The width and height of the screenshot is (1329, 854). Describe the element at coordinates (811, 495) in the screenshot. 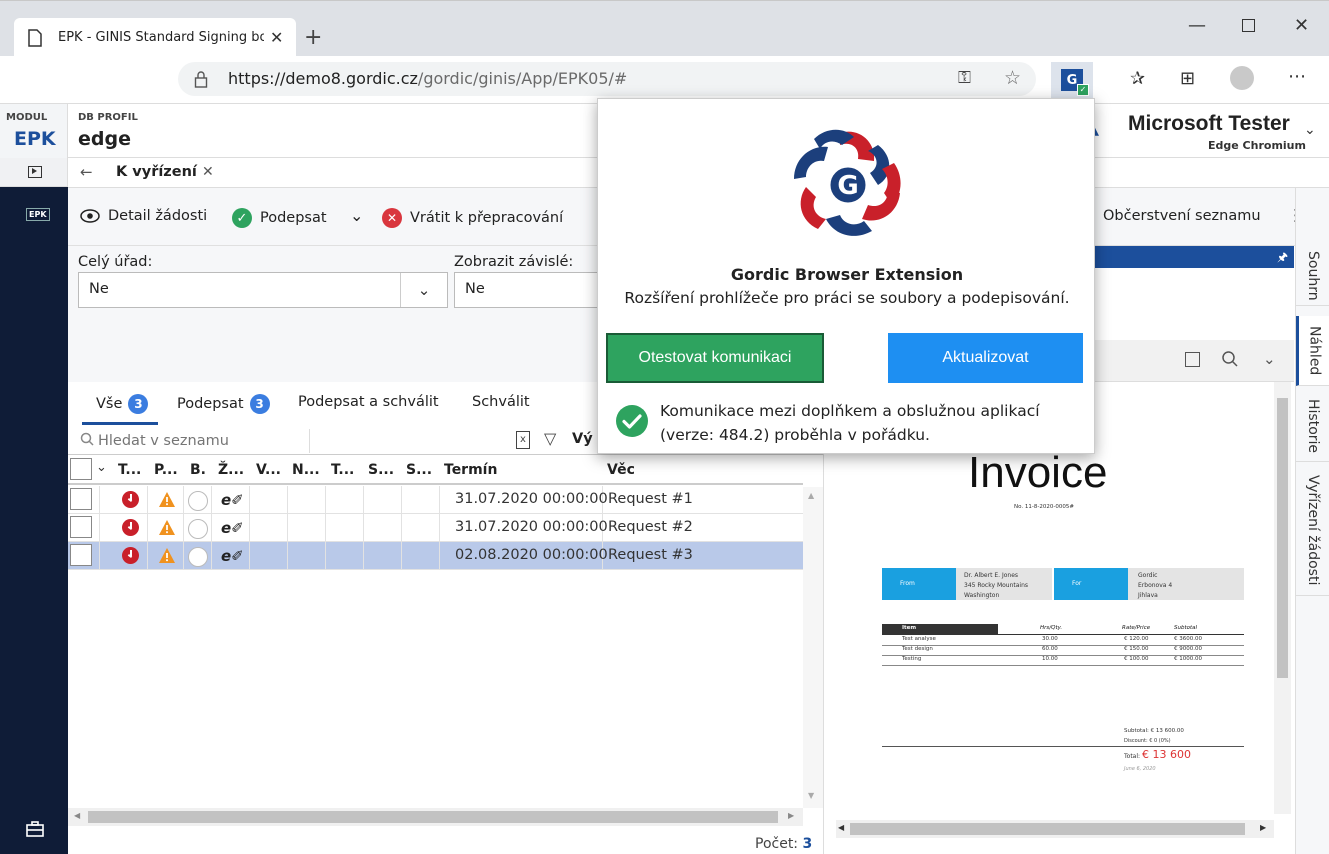

I see `scroll-up-icon: ▲` at that location.